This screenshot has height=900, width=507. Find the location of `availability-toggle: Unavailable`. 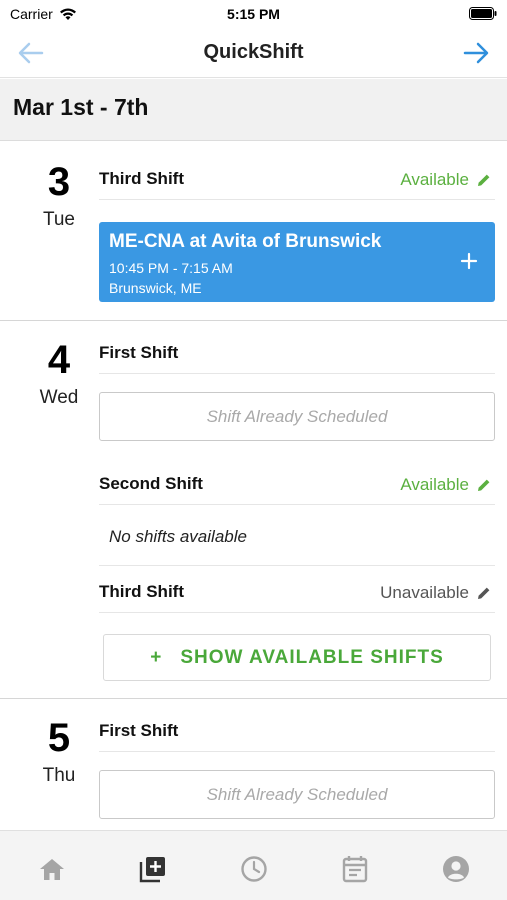

availability-toggle: Unavailable is located at coordinates (435, 593).